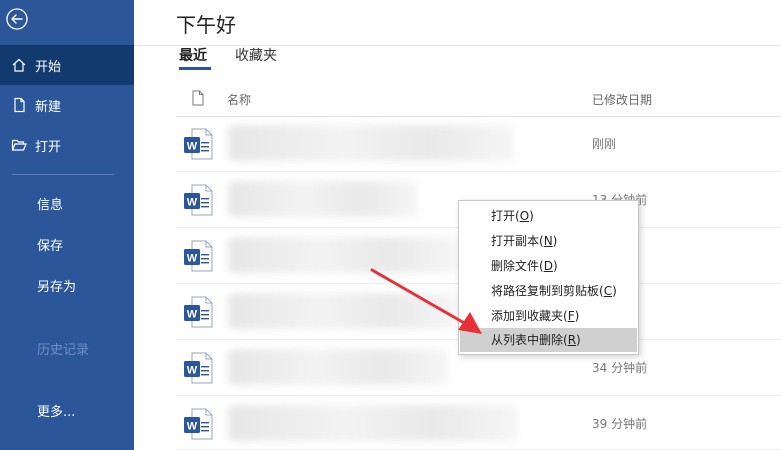  I want to click on menu-item-open-copy: 打开副本(N), so click(548, 241).